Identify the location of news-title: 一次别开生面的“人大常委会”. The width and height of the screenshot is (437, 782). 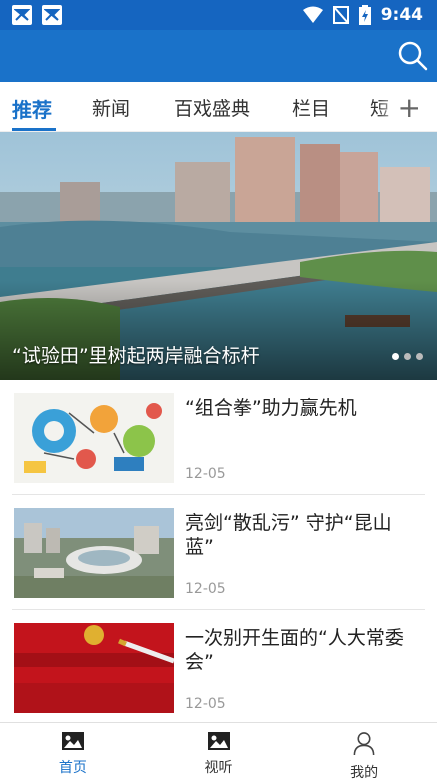
(302, 650).